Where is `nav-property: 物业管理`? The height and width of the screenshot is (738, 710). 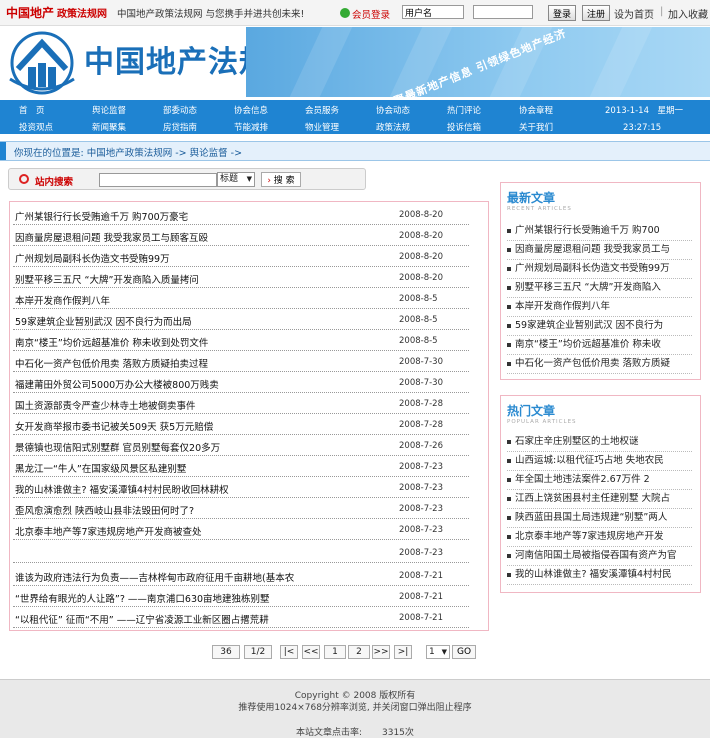
nav-property: 物业管理 is located at coordinates (322, 127).